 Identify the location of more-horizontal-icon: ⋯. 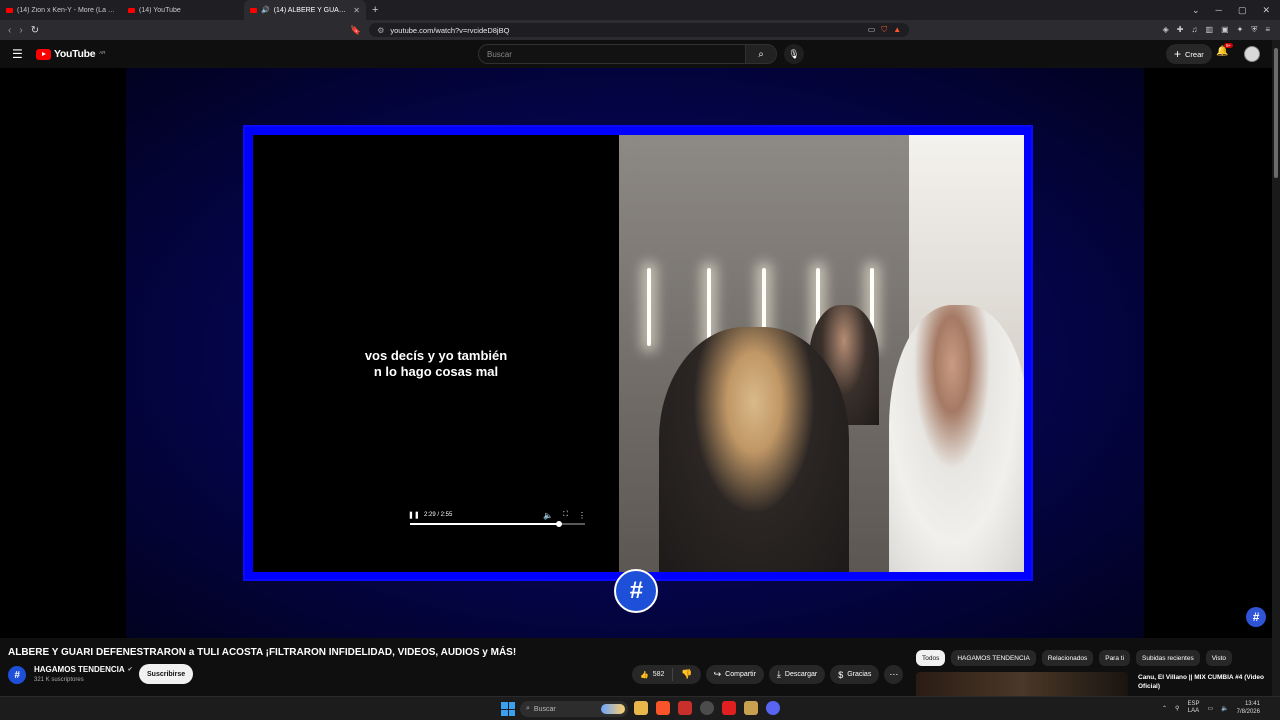
(894, 674).